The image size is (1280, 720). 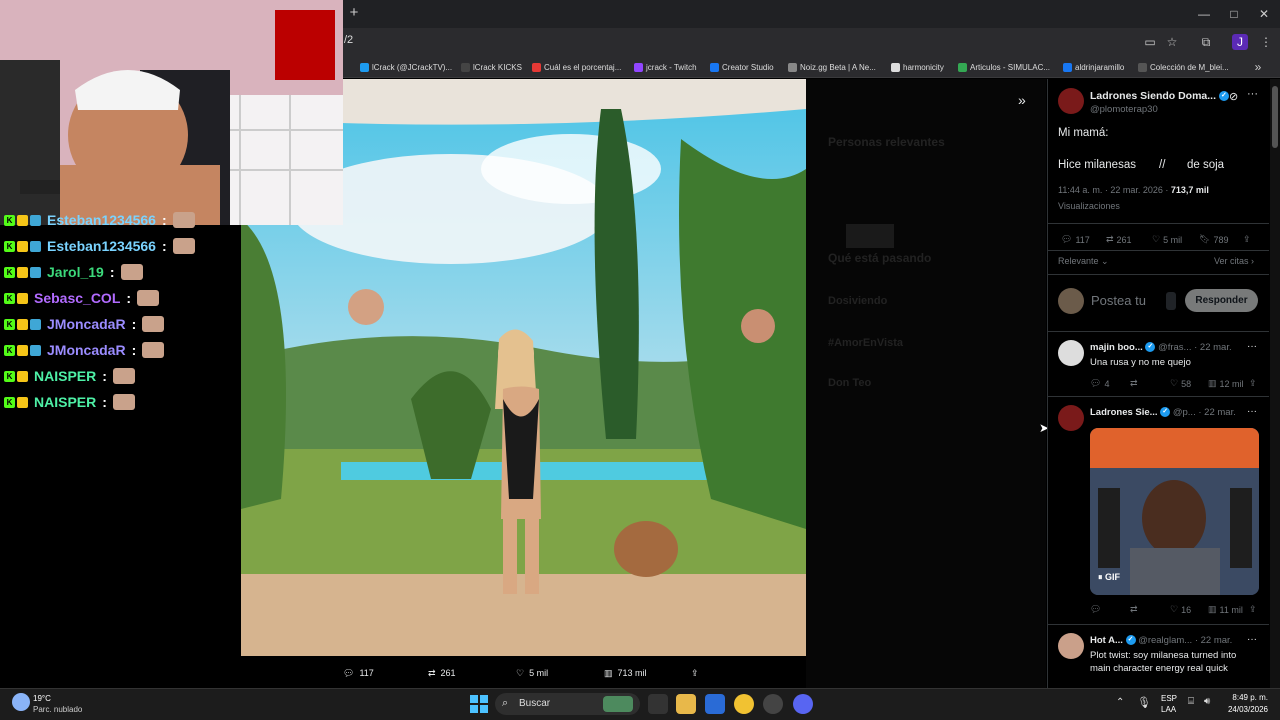 What do you see at coordinates (1180, 609) in the screenshot?
I see `reply-like-stat: ♡ 16` at bounding box center [1180, 609].